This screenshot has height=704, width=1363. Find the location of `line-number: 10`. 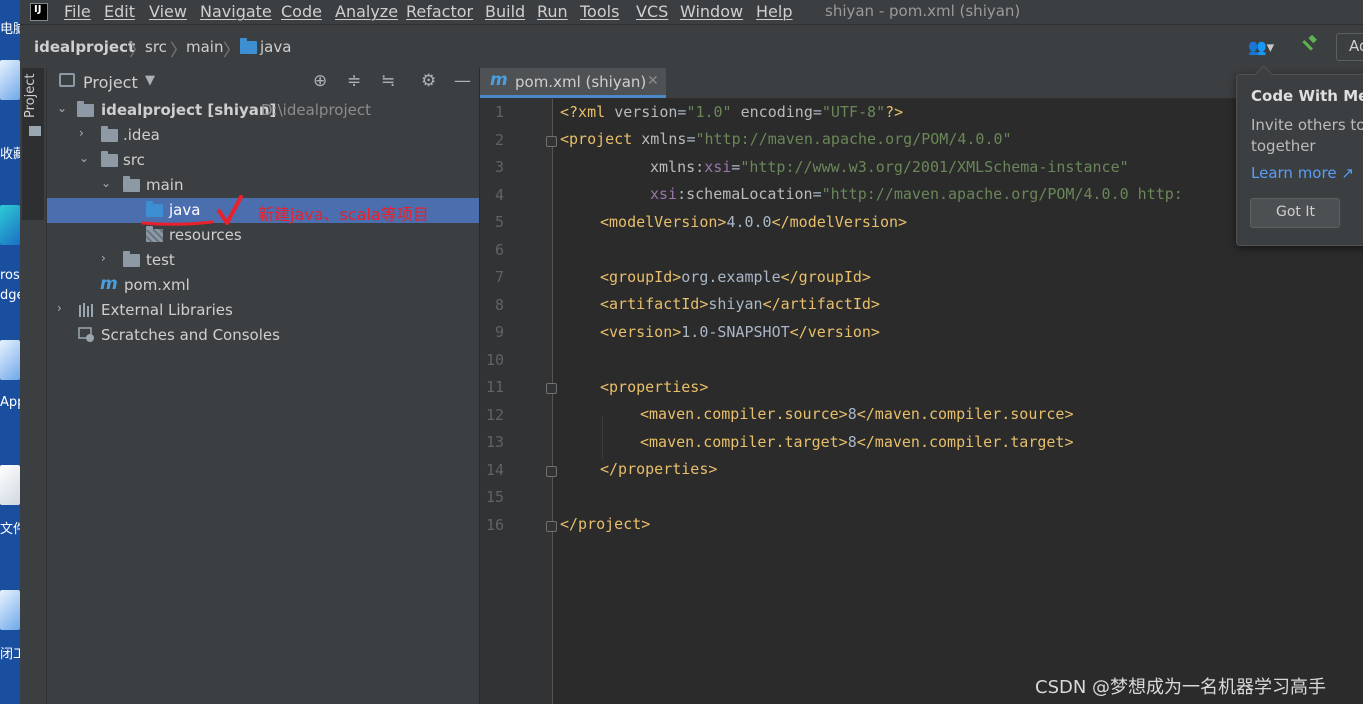

line-number: 10 is located at coordinates (494, 360).